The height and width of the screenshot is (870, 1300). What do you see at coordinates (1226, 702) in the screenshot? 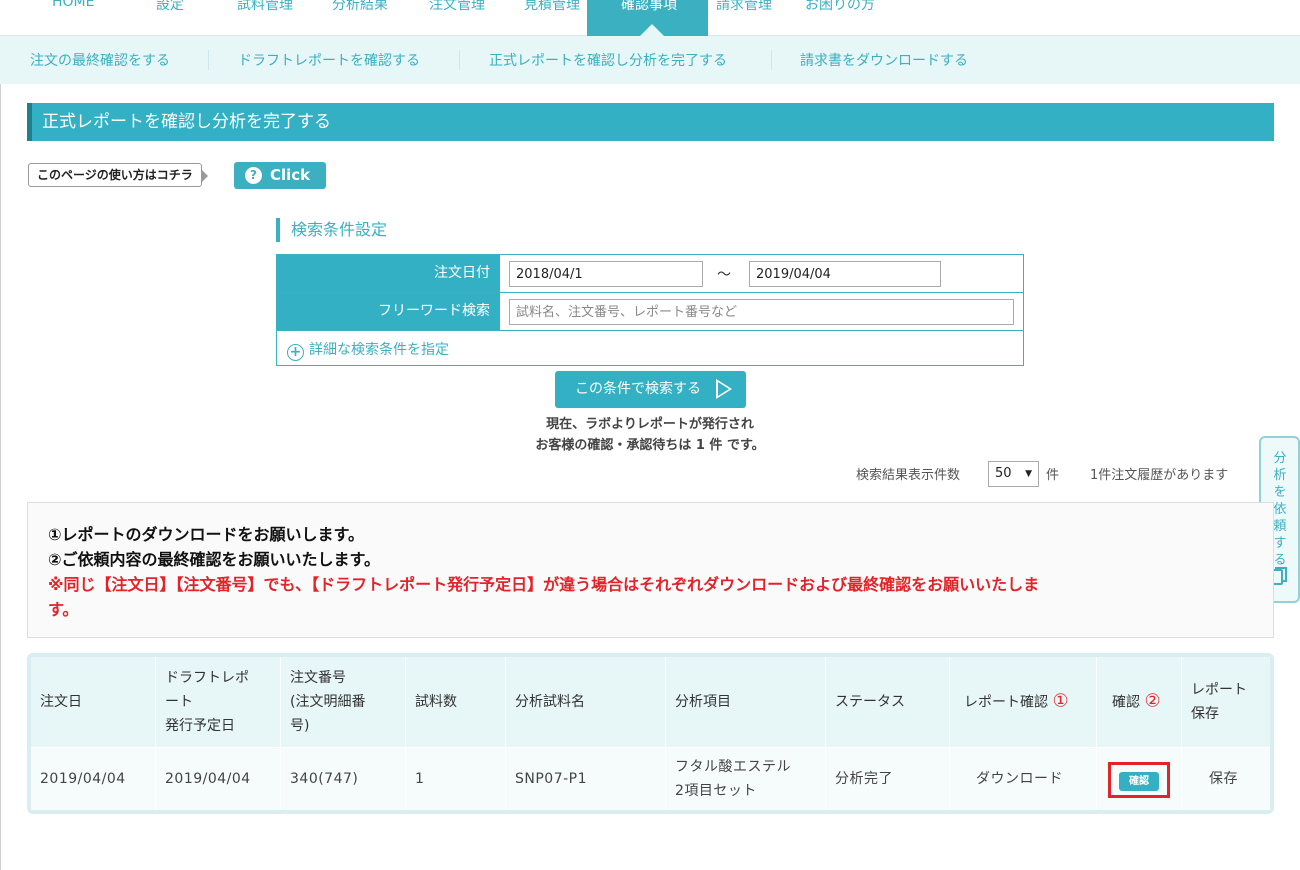
I see `th-report-save: レポート 保存` at bounding box center [1226, 702].